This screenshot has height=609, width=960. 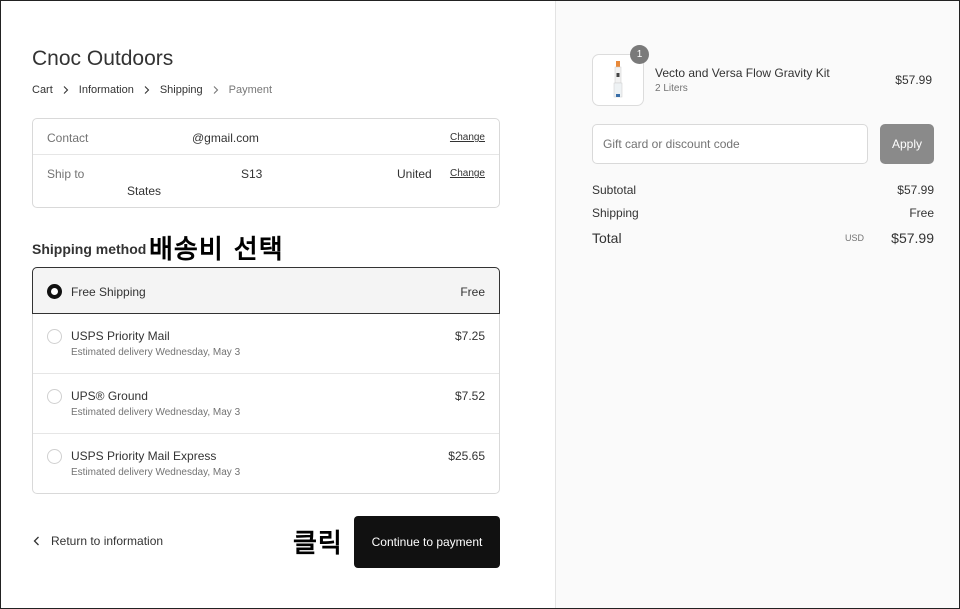 I want to click on shipping-label: Shipping, so click(x=615, y=213).